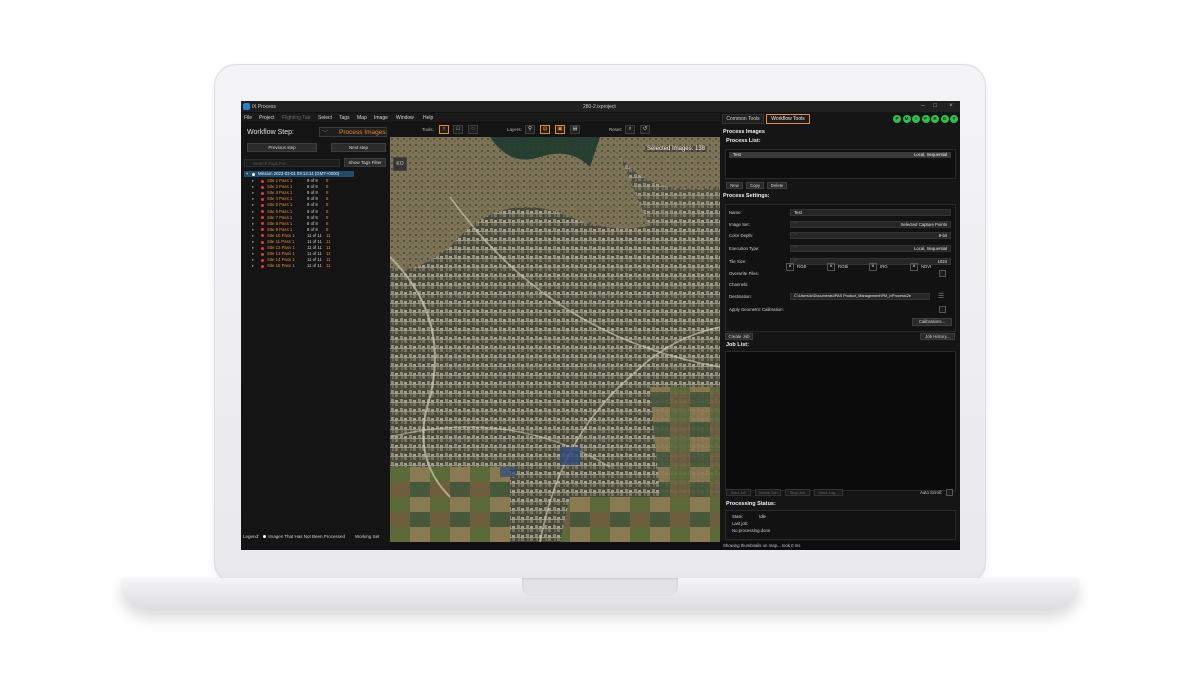 The height and width of the screenshot is (675, 1200). Describe the element at coordinates (755, 185) in the screenshot. I see `copy-process-button: Copy` at that location.